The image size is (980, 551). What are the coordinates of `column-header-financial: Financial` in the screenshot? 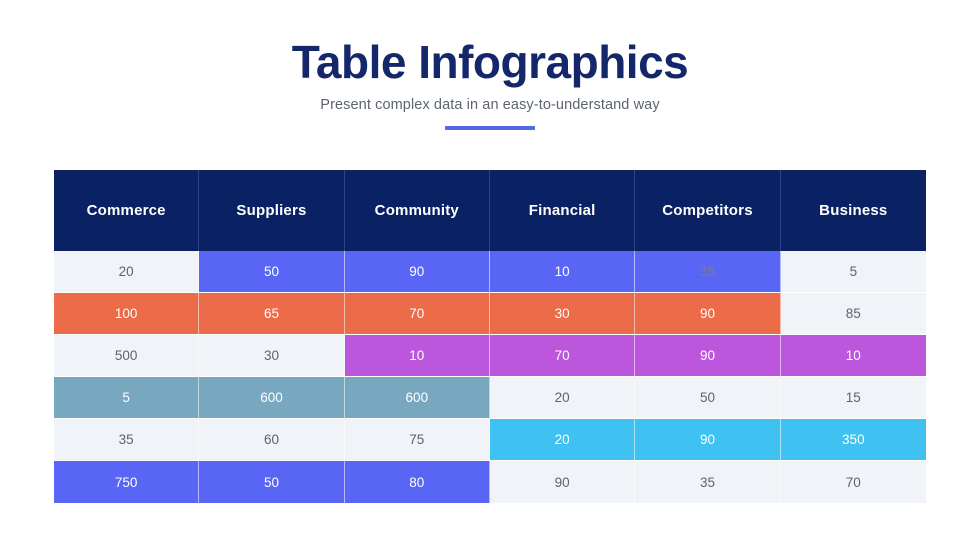 It's located at (562, 210).